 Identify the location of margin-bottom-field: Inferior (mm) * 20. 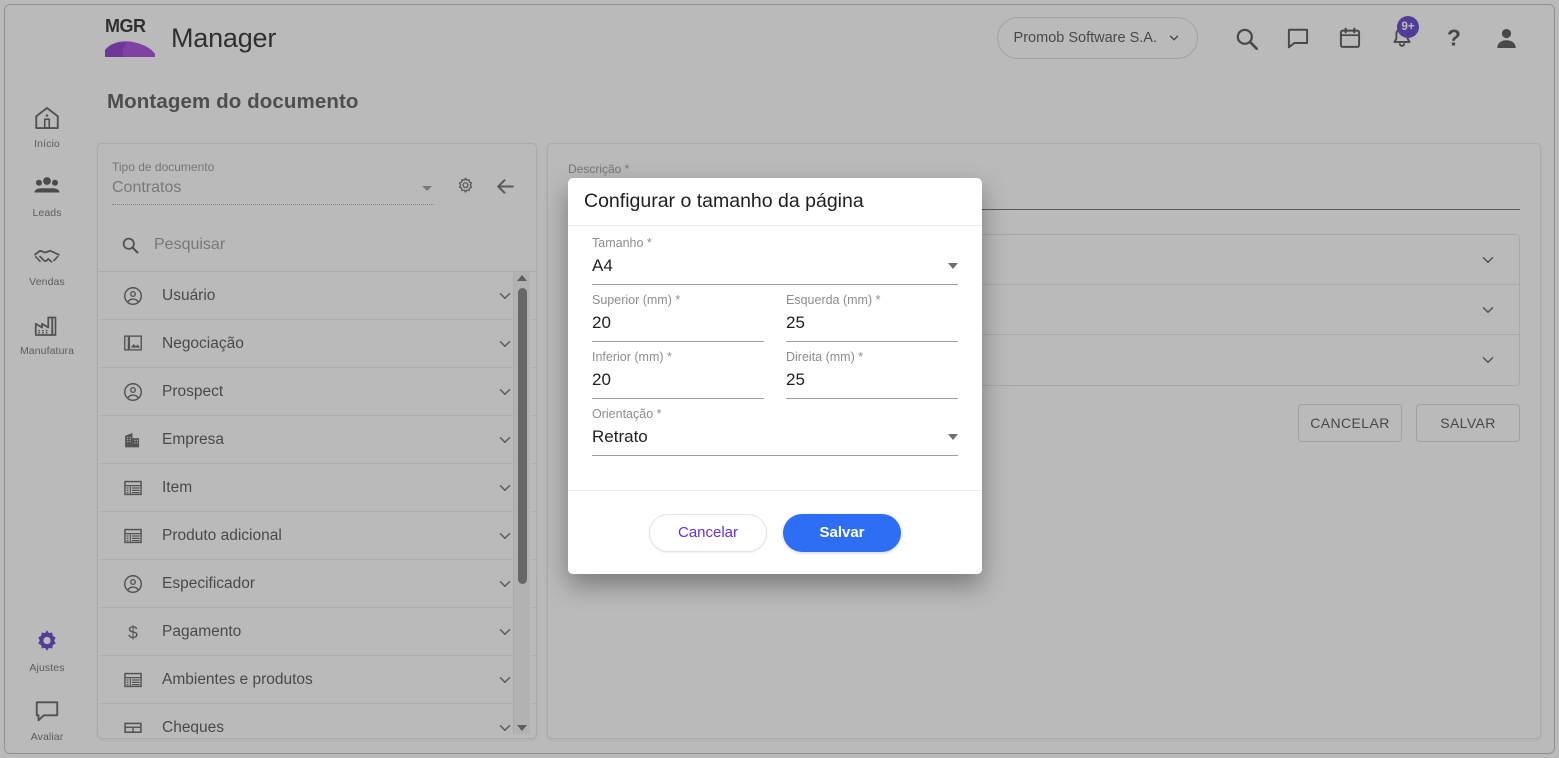
(678, 373).